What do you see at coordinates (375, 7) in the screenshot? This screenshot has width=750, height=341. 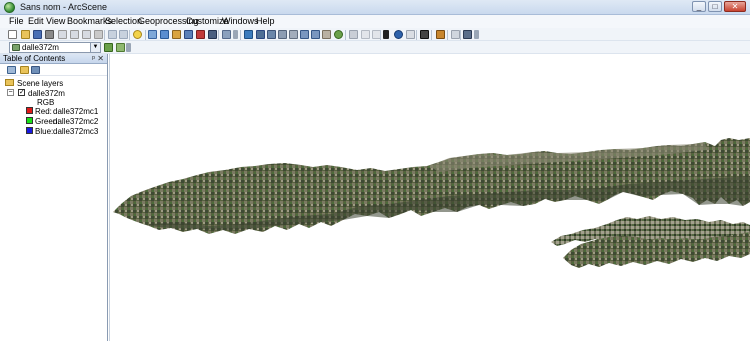 I see `title-bar: Sans nom - ArcScene _ □ ✕` at bounding box center [375, 7].